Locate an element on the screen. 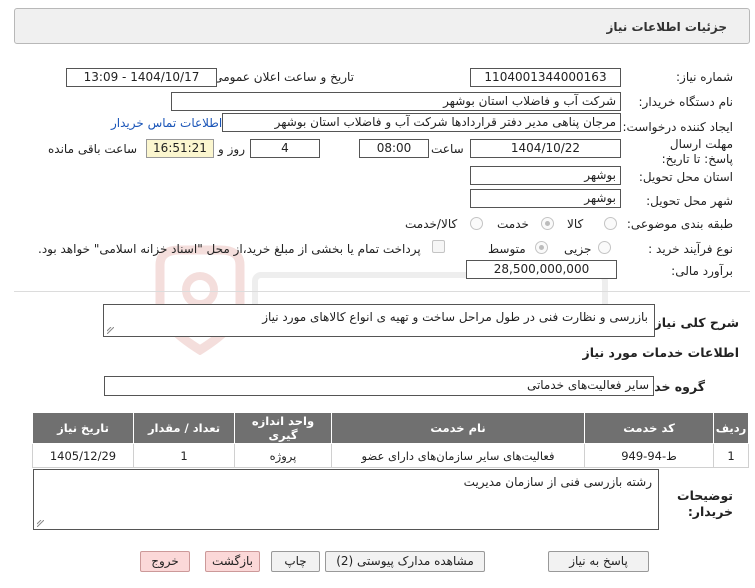 This screenshot has height=588, width=755. deadline-time-field: 08:00 is located at coordinates (394, 148).